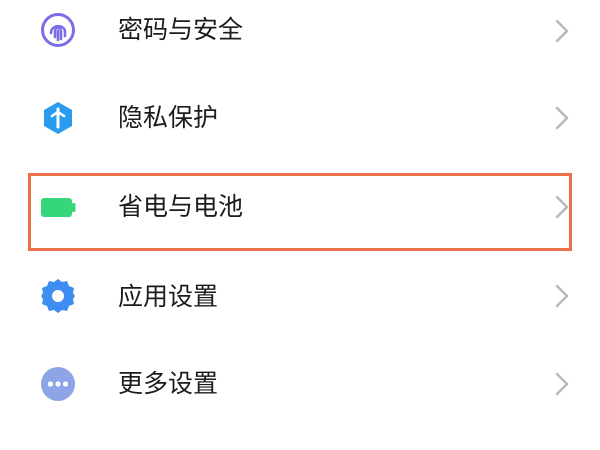 Image resolution: width=600 pixels, height=450 pixels. What do you see at coordinates (168, 296) in the screenshot?
I see `settings-item-label: 应用设置` at bounding box center [168, 296].